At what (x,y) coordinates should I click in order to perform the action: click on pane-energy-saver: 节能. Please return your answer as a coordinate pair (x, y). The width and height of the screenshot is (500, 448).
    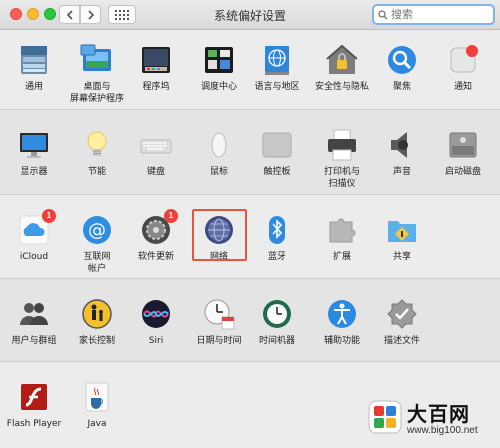
    Looking at the image, I should click on (97, 153).